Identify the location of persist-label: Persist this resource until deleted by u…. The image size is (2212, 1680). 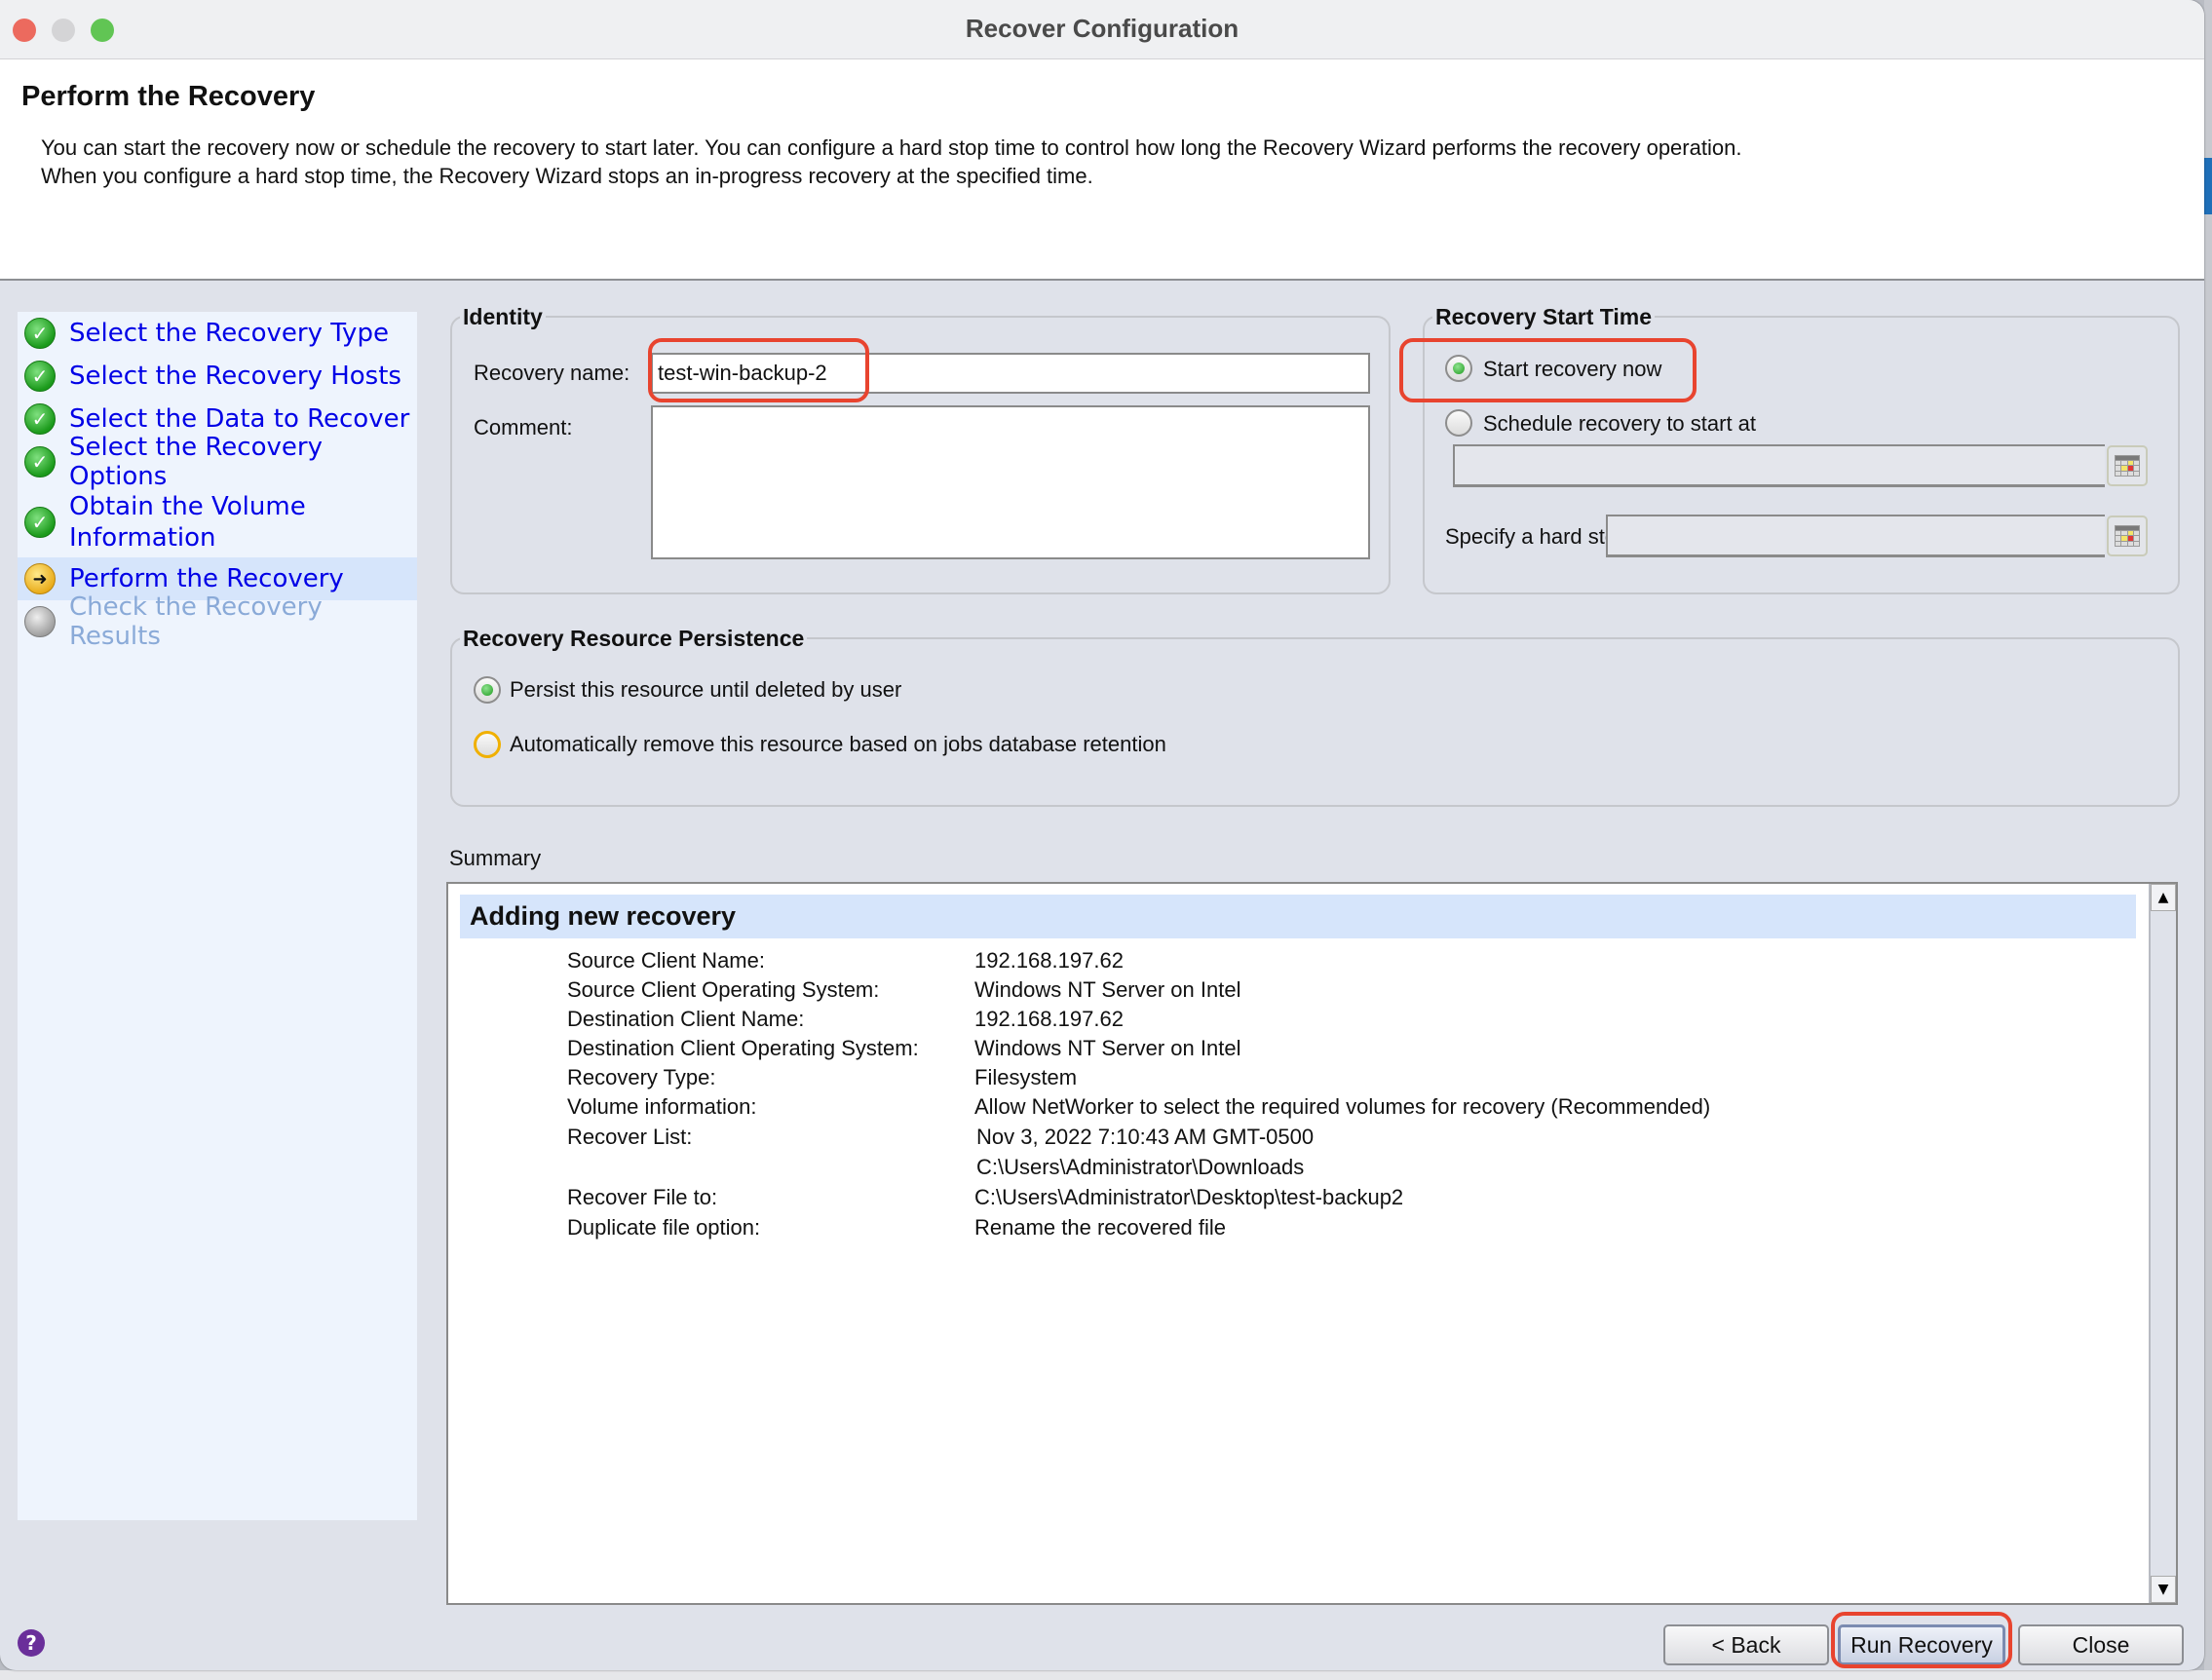
(705, 690).